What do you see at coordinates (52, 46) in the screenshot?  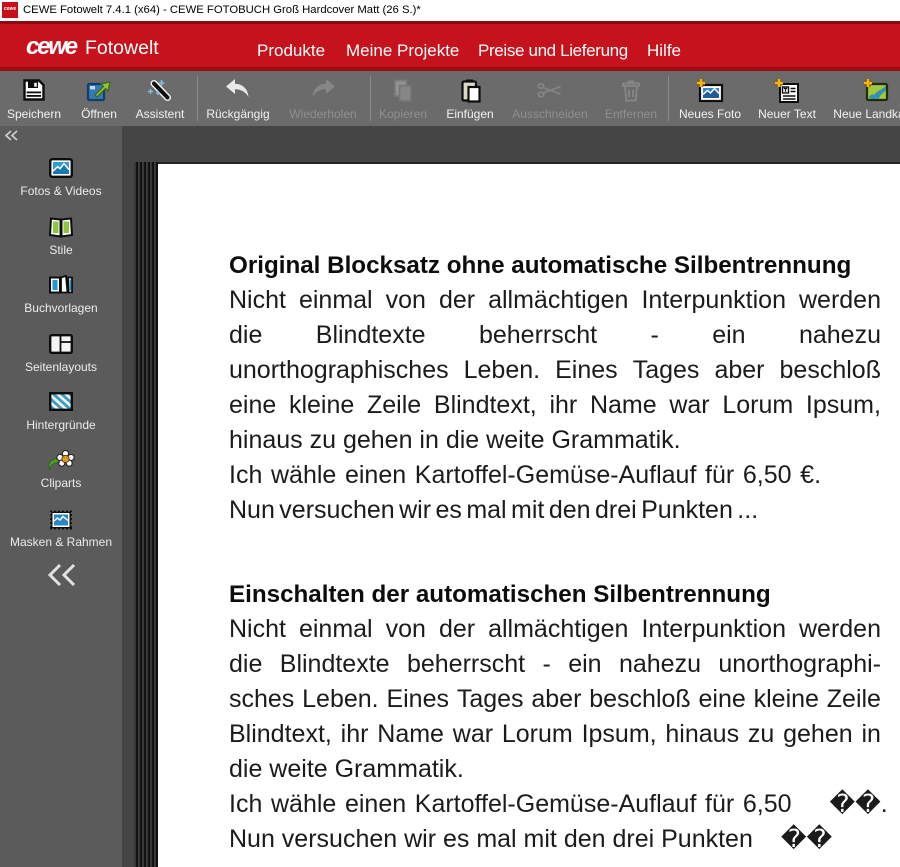 I see `svg-text: cewe` at bounding box center [52, 46].